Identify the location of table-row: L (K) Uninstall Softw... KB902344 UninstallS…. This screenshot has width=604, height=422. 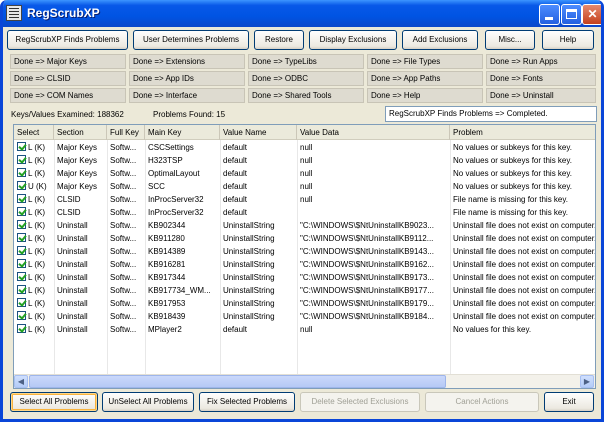
(304, 225).